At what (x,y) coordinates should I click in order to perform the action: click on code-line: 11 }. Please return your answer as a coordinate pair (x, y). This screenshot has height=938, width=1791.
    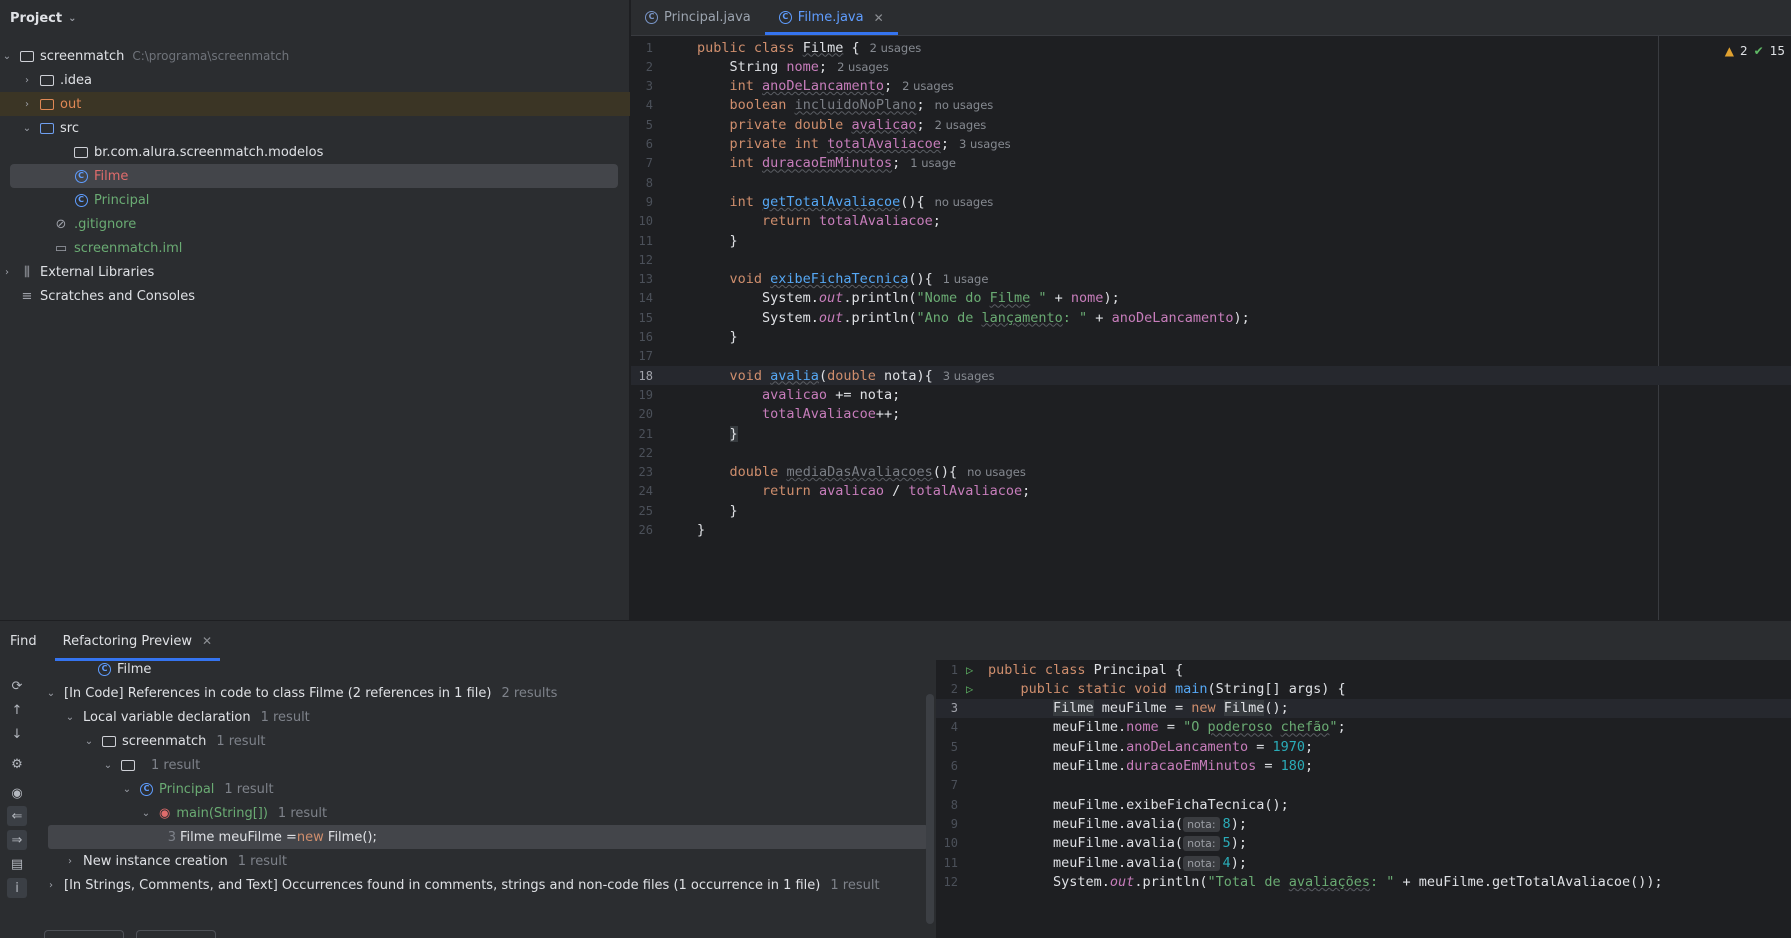
    Looking at the image, I should click on (1211, 240).